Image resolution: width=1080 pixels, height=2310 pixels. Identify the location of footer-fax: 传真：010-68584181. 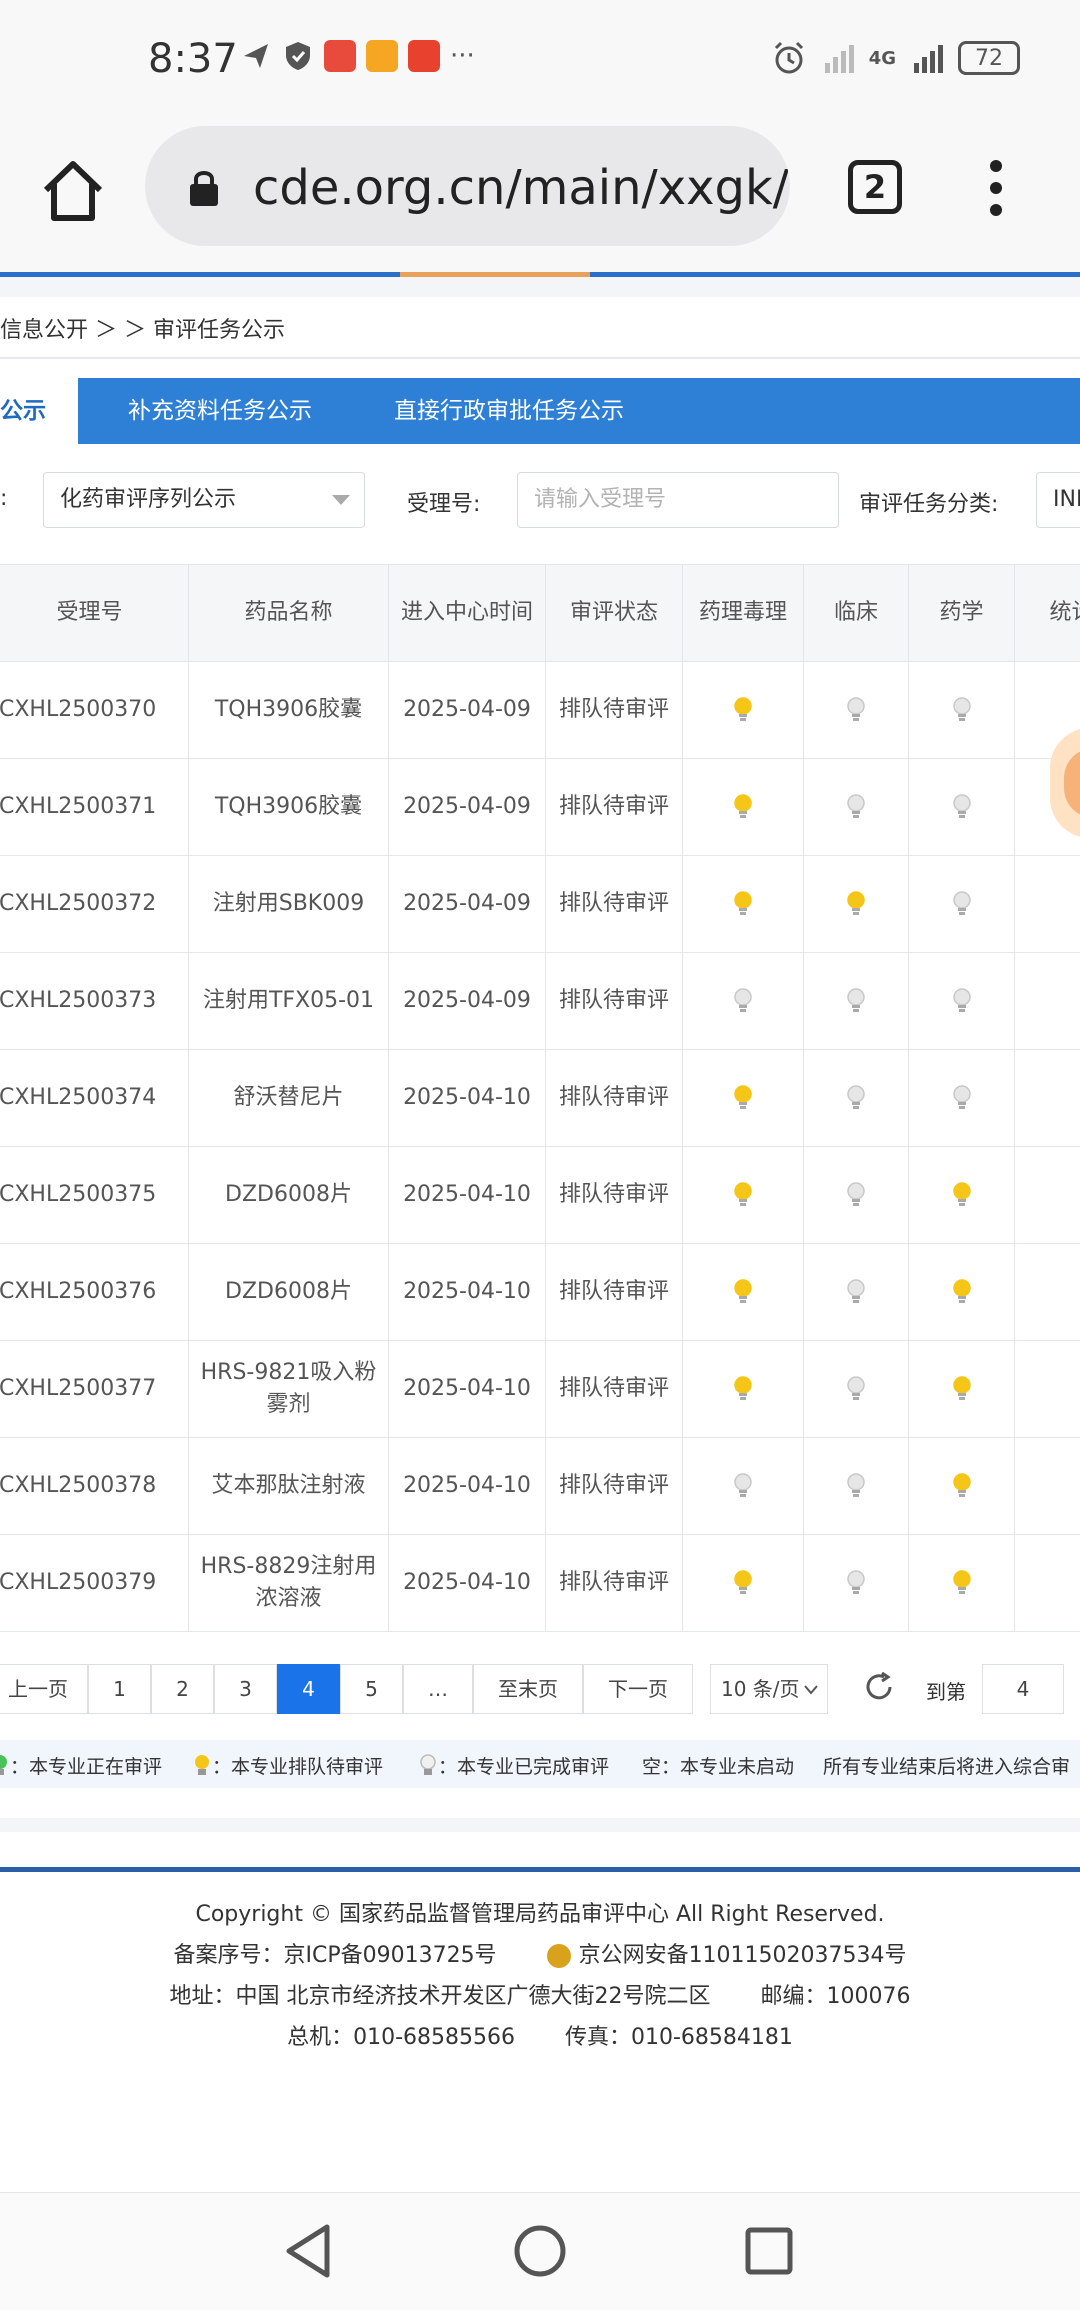
(679, 2037).